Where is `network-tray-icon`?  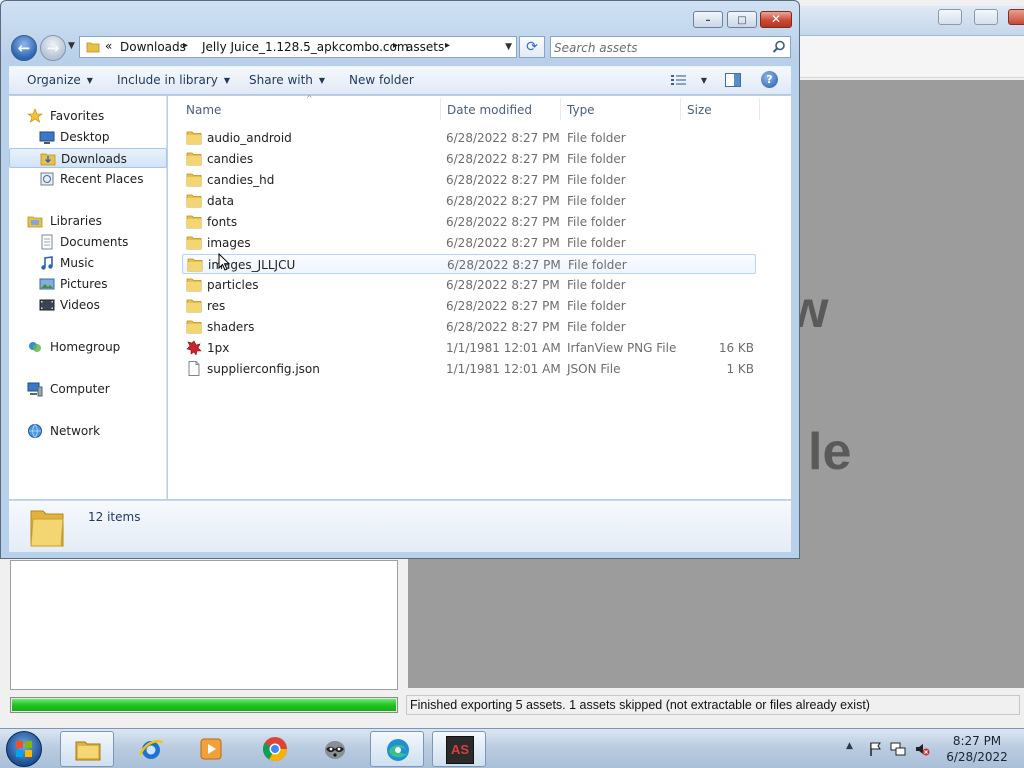 network-tray-icon is located at coordinates (898, 749).